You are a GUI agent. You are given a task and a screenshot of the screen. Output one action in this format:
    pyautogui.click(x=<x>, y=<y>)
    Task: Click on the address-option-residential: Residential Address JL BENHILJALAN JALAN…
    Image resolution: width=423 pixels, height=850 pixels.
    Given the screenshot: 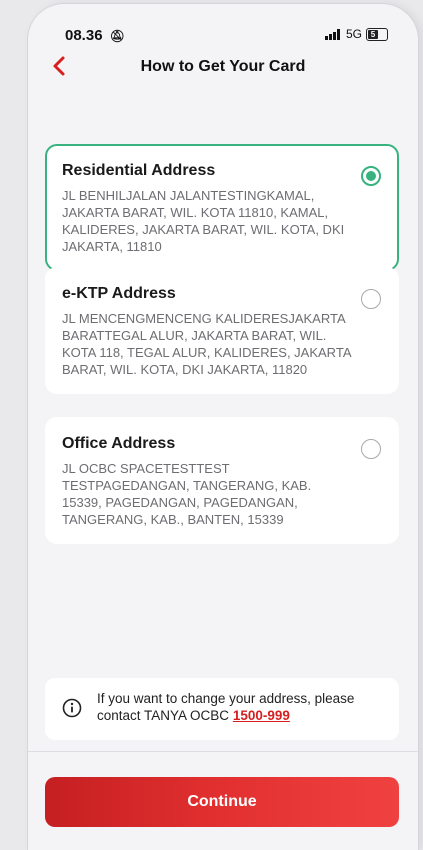 What is the action you would take?
    pyautogui.click(x=222, y=207)
    